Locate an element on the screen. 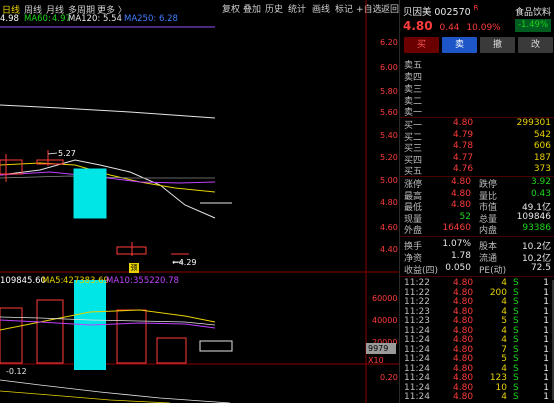 Image resolution: width=554 pixels, height=403 pixels. macd-axis-tick: 0.20 is located at coordinates (389, 377).